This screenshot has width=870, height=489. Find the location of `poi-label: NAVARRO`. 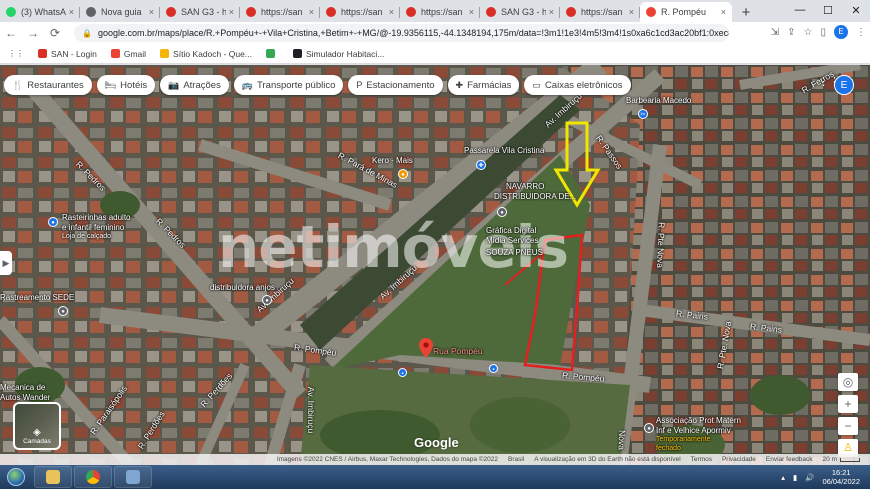

poi-label: NAVARRO is located at coordinates (525, 186).